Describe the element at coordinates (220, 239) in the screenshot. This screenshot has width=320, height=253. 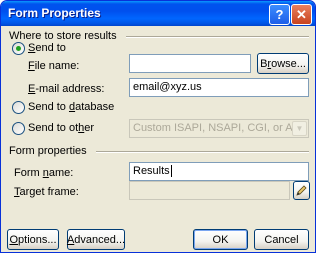
I see `ok-button: OK` at that location.